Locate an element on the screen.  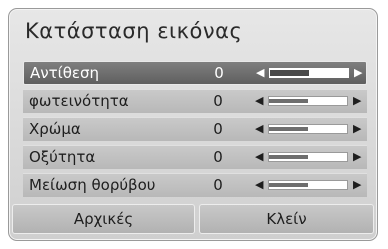
dialog-title: Κατάσταση εικόνας is located at coordinates (134, 31).